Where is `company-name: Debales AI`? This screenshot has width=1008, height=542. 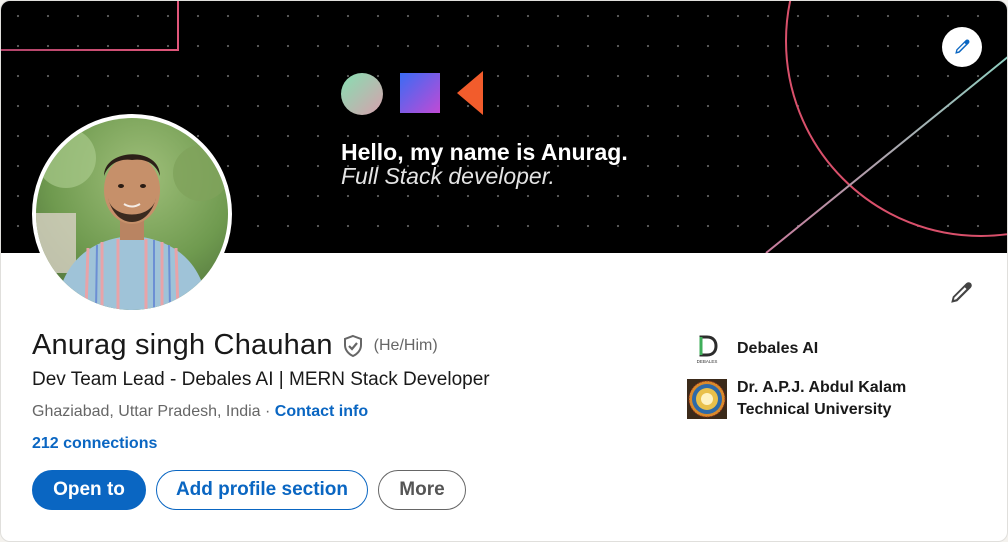
company-name: Debales AI is located at coordinates (778, 348).